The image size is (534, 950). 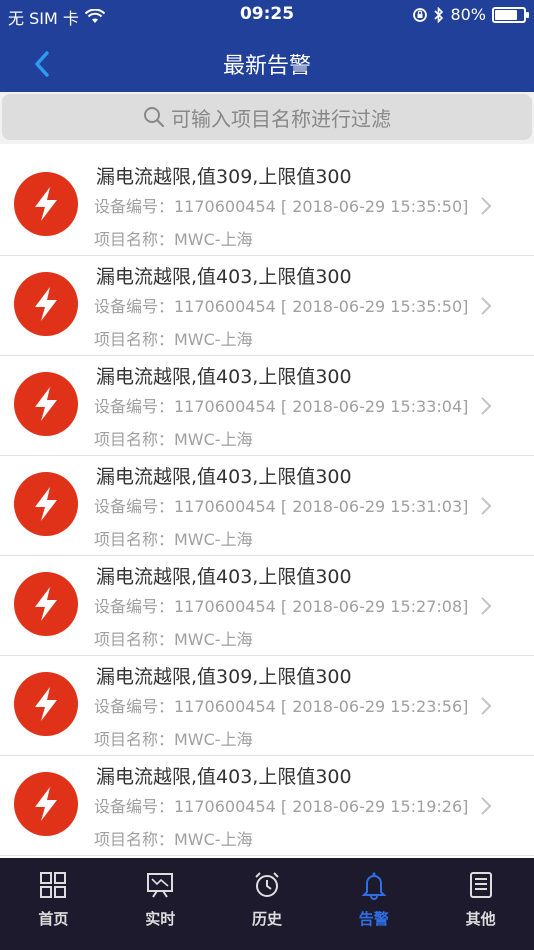 What do you see at coordinates (160, 919) in the screenshot?
I see `tab-label: 实时` at bounding box center [160, 919].